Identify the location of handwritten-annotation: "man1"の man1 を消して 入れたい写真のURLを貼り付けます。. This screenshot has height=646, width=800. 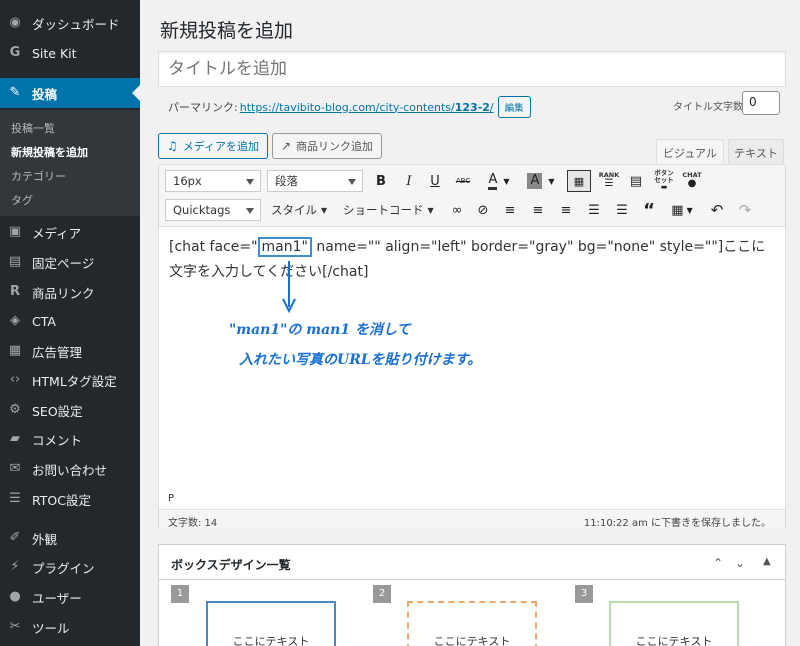
(389, 333).